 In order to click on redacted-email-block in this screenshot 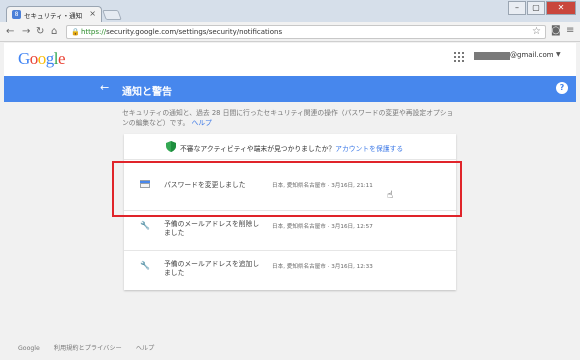, I will do `click(492, 56)`.